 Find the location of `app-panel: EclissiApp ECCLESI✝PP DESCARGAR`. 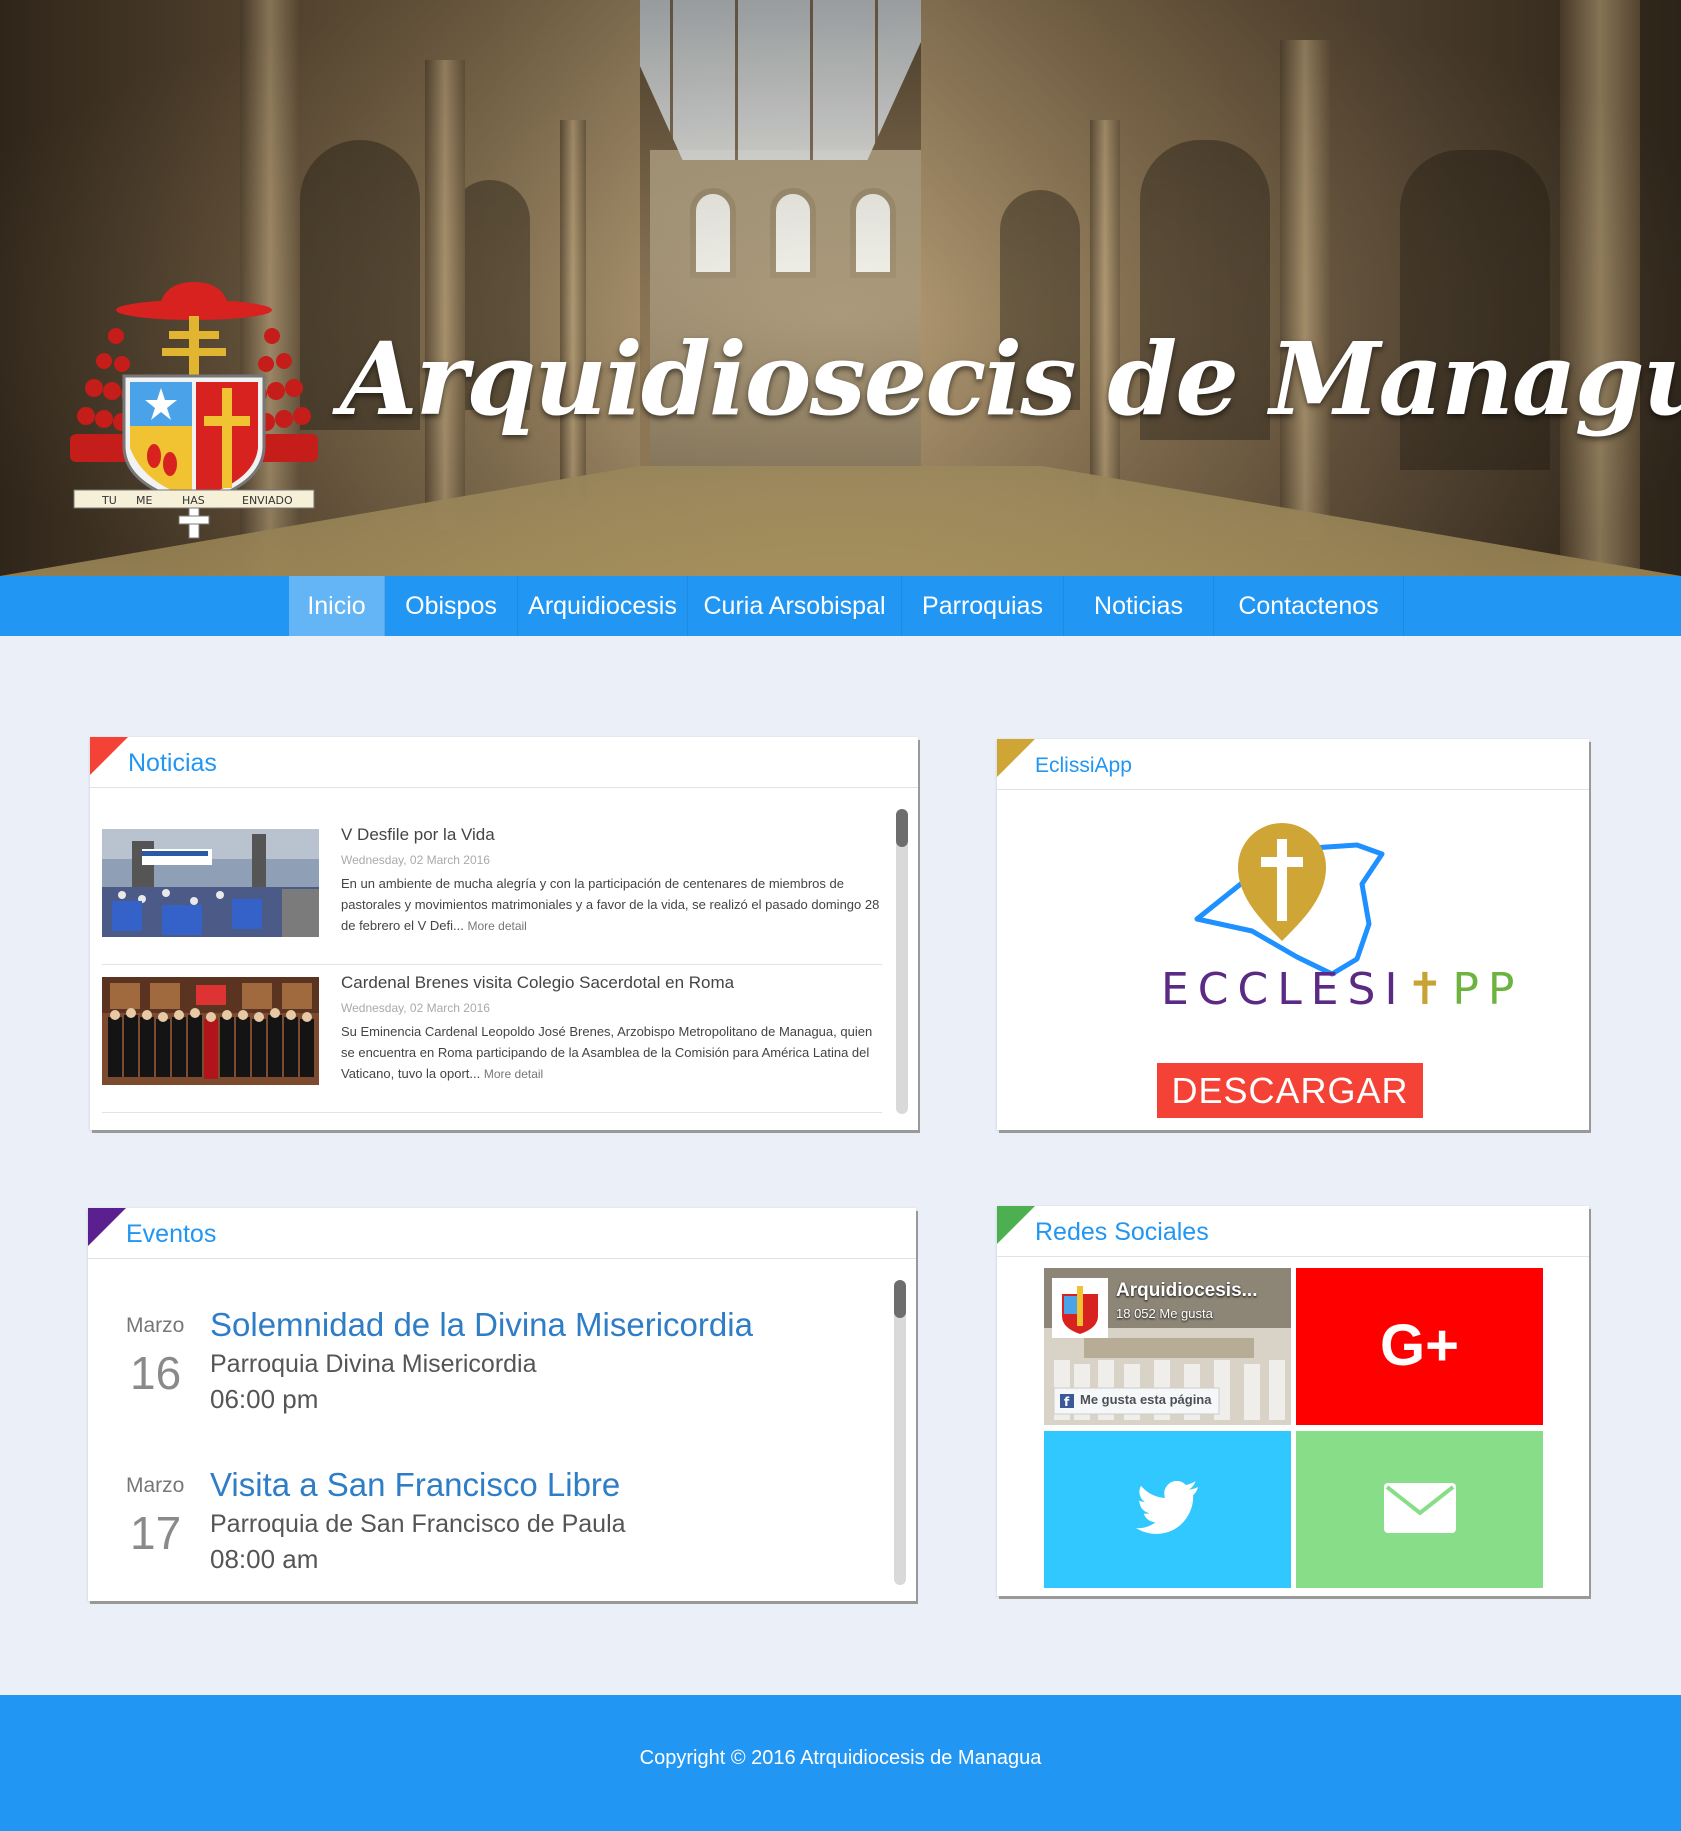

app-panel: EclissiApp ECCLESI✝PP DESCARGAR is located at coordinates (1293, 934).